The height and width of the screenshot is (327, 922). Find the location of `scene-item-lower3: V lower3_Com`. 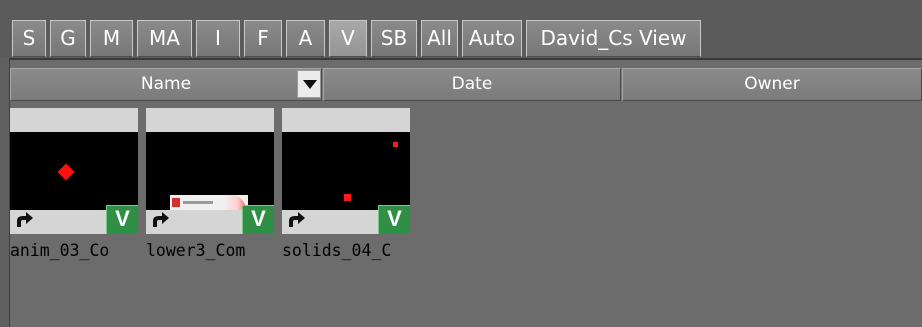

scene-item-lower3: V lower3_Com is located at coordinates (210, 186).